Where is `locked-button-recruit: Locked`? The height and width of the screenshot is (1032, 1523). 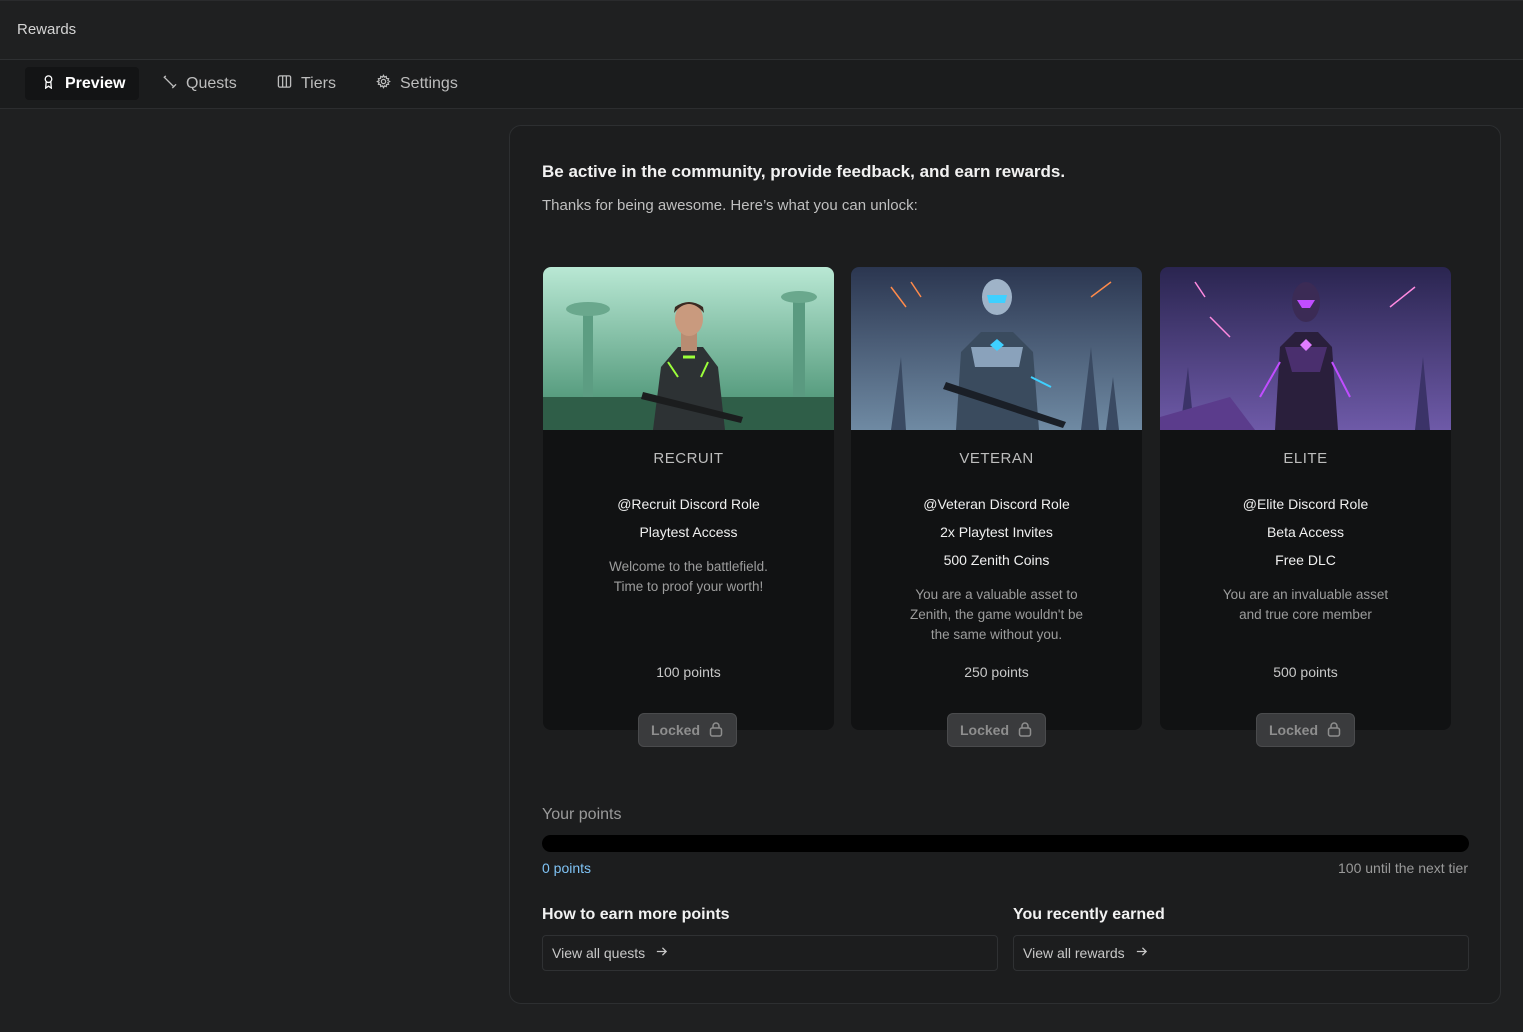 locked-button-recruit: Locked is located at coordinates (687, 730).